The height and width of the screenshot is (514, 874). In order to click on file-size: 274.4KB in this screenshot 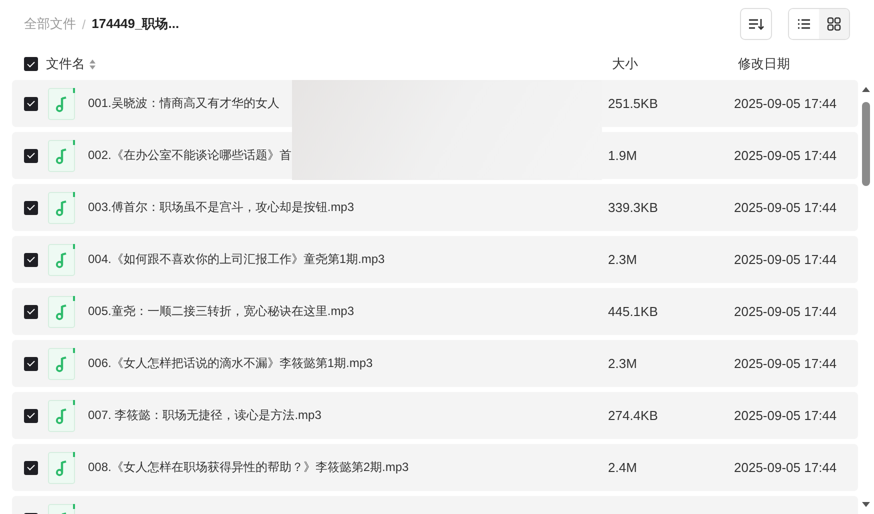, I will do `click(633, 415)`.